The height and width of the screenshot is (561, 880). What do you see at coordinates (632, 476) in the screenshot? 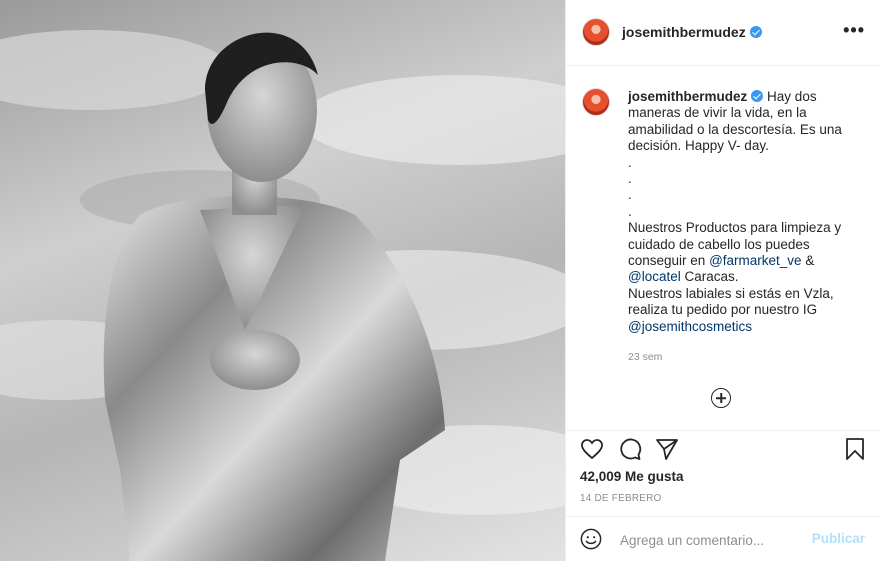
I see `likes-count: 42,009 Me gusta` at bounding box center [632, 476].